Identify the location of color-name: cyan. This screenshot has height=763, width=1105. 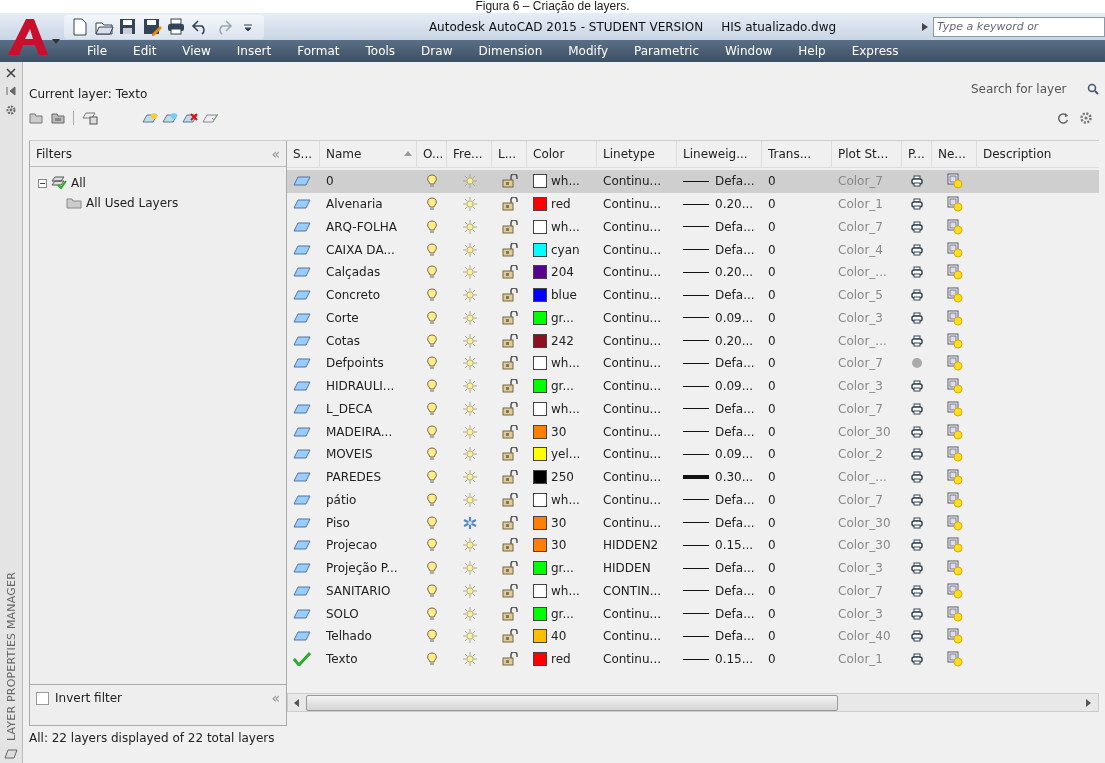
(565, 249).